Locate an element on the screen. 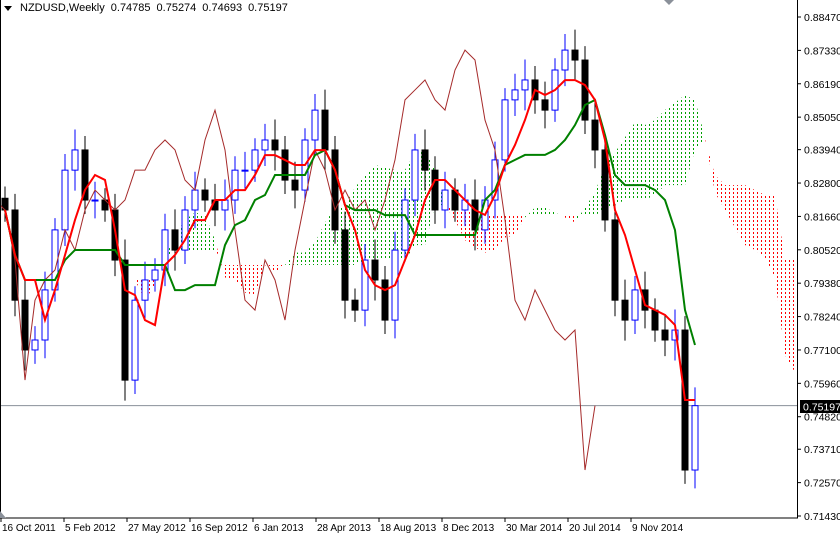  price-tick-label: 0.79380 is located at coordinates (822, 284).